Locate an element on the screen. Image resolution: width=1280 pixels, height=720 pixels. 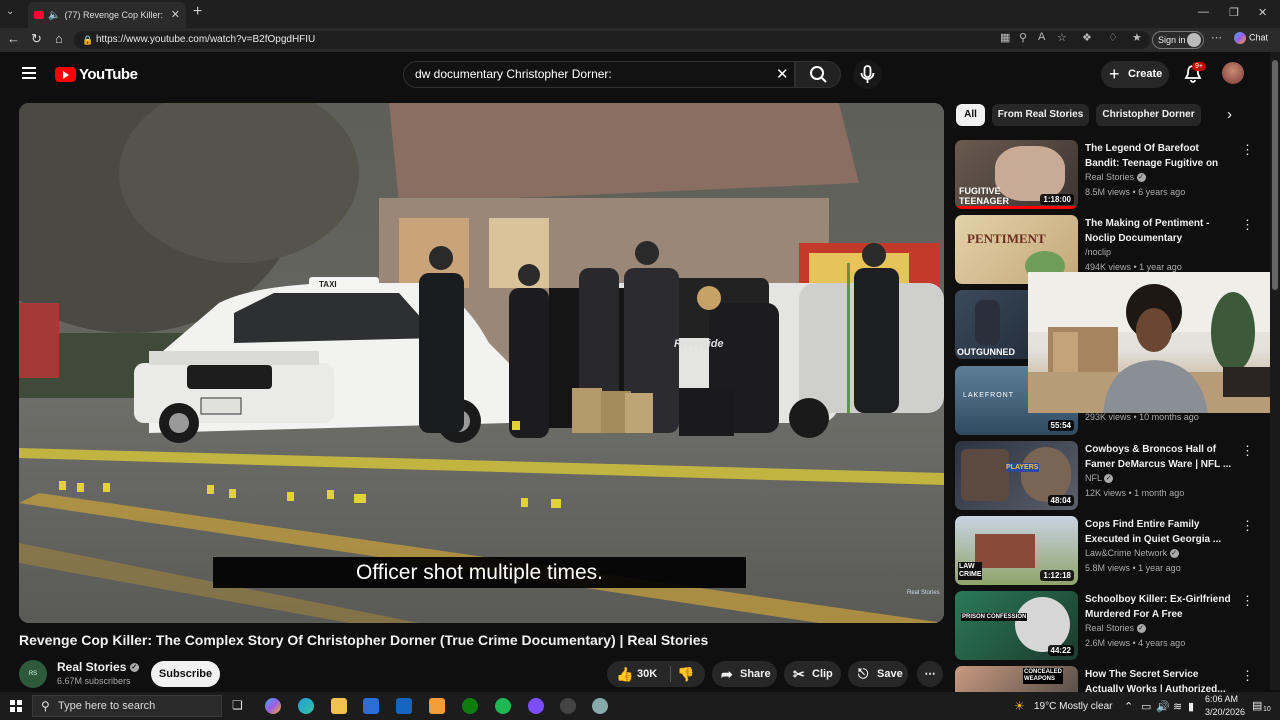
save-button: ⎋ Save is located at coordinates (878, 674).